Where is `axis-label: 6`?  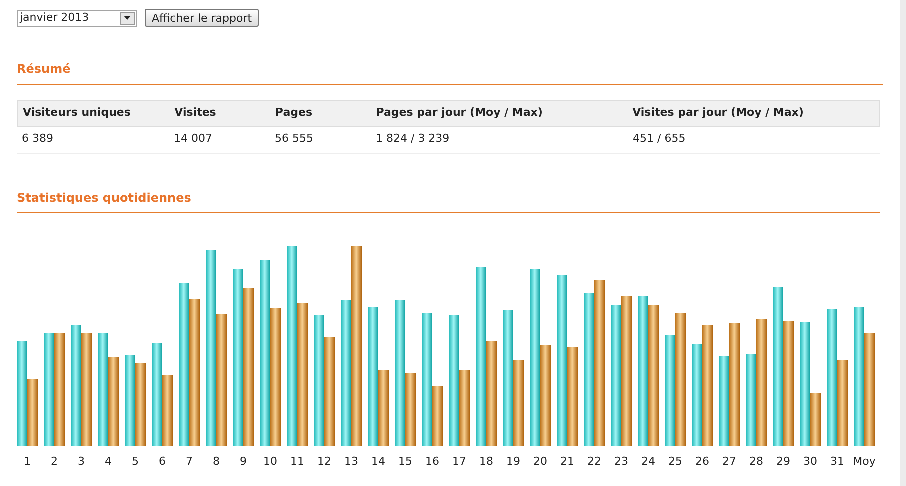
axis-label: 6 is located at coordinates (162, 462).